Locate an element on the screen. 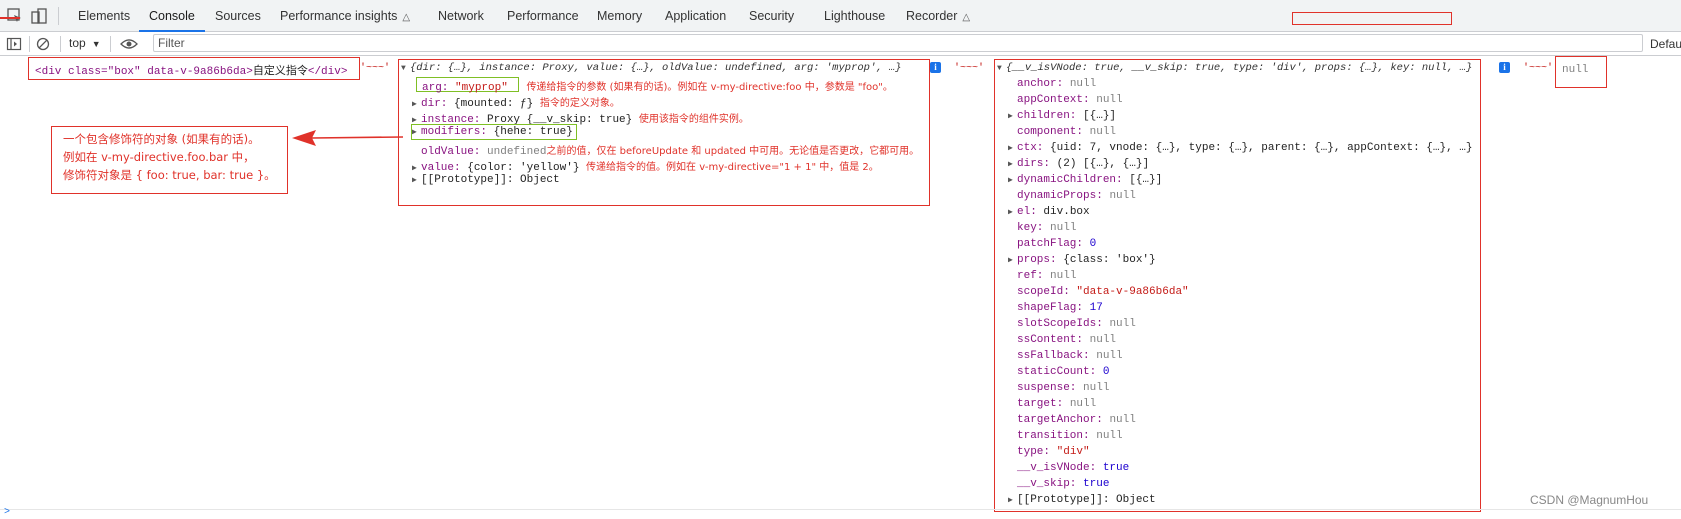 The width and height of the screenshot is (1681, 519). vnode-key: shapeFlag: is located at coordinates (1050, 308).